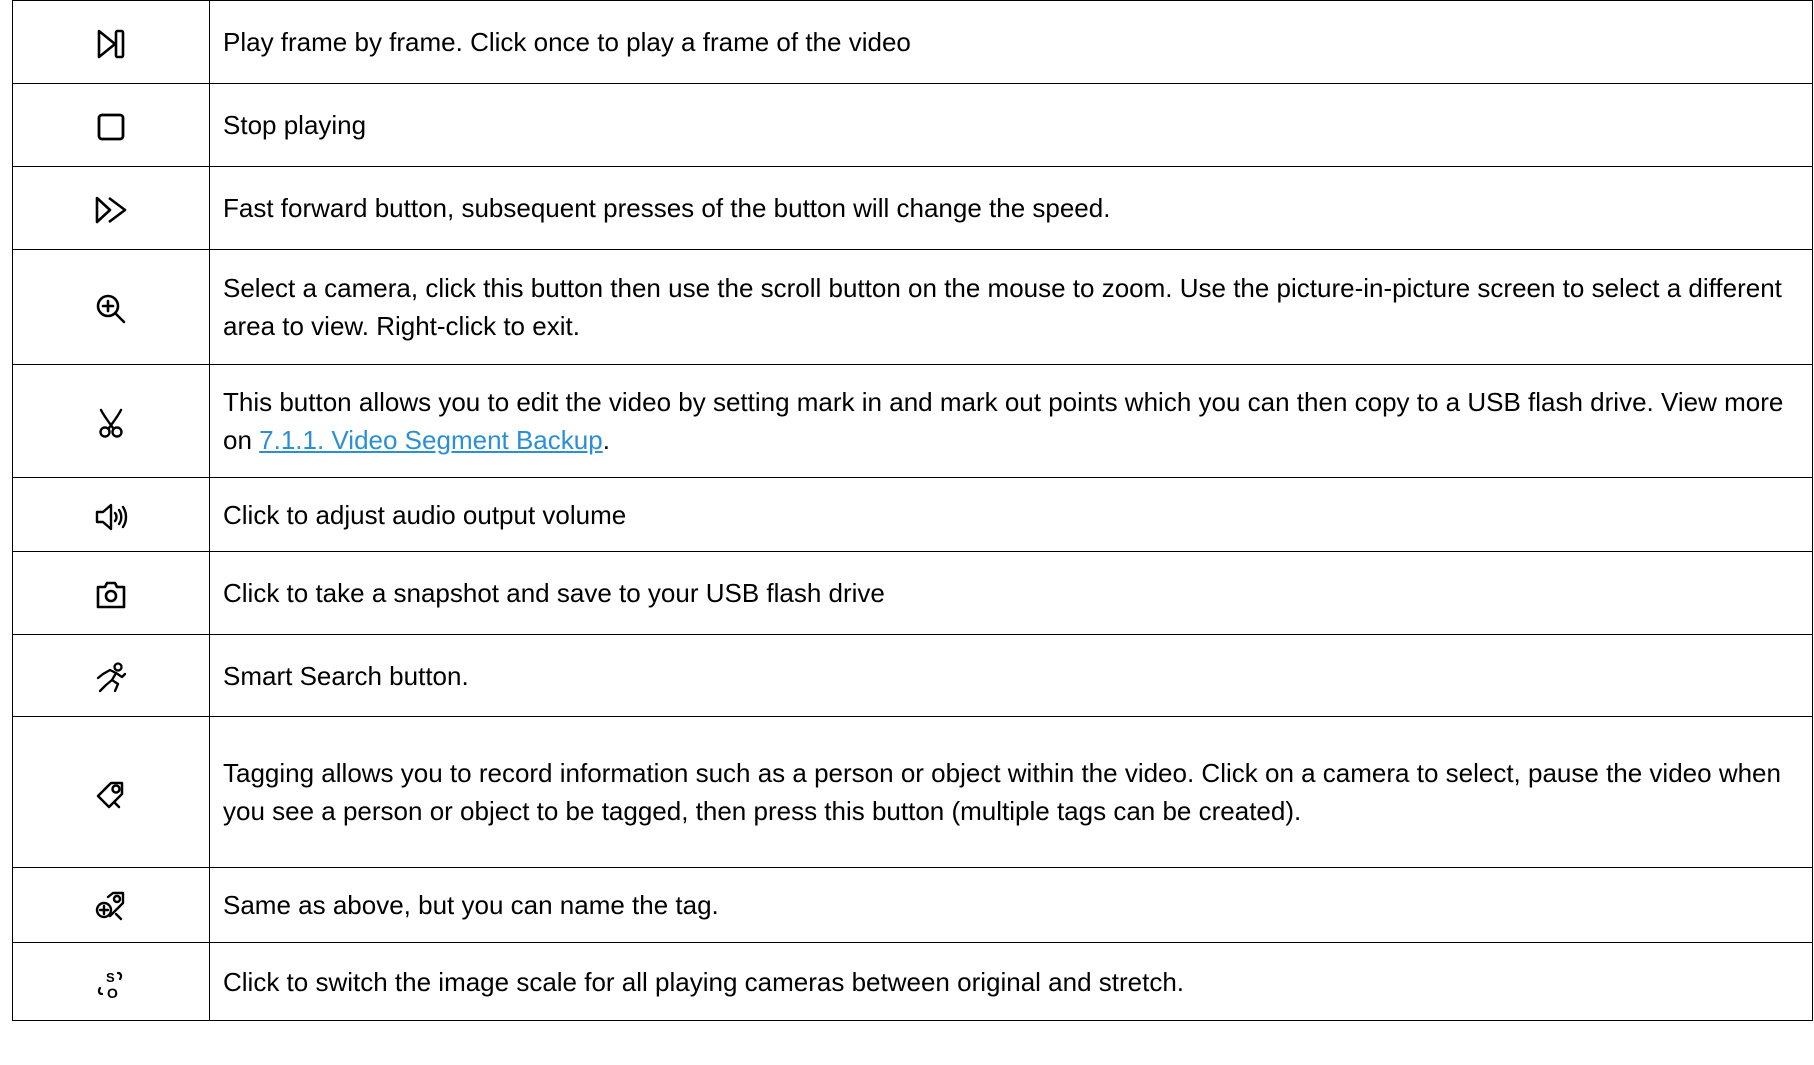 This screenshot has height=1065, width=1814. I want to click on table-cell-description: Same as above, but you can name the tag., so click(1011, 905).